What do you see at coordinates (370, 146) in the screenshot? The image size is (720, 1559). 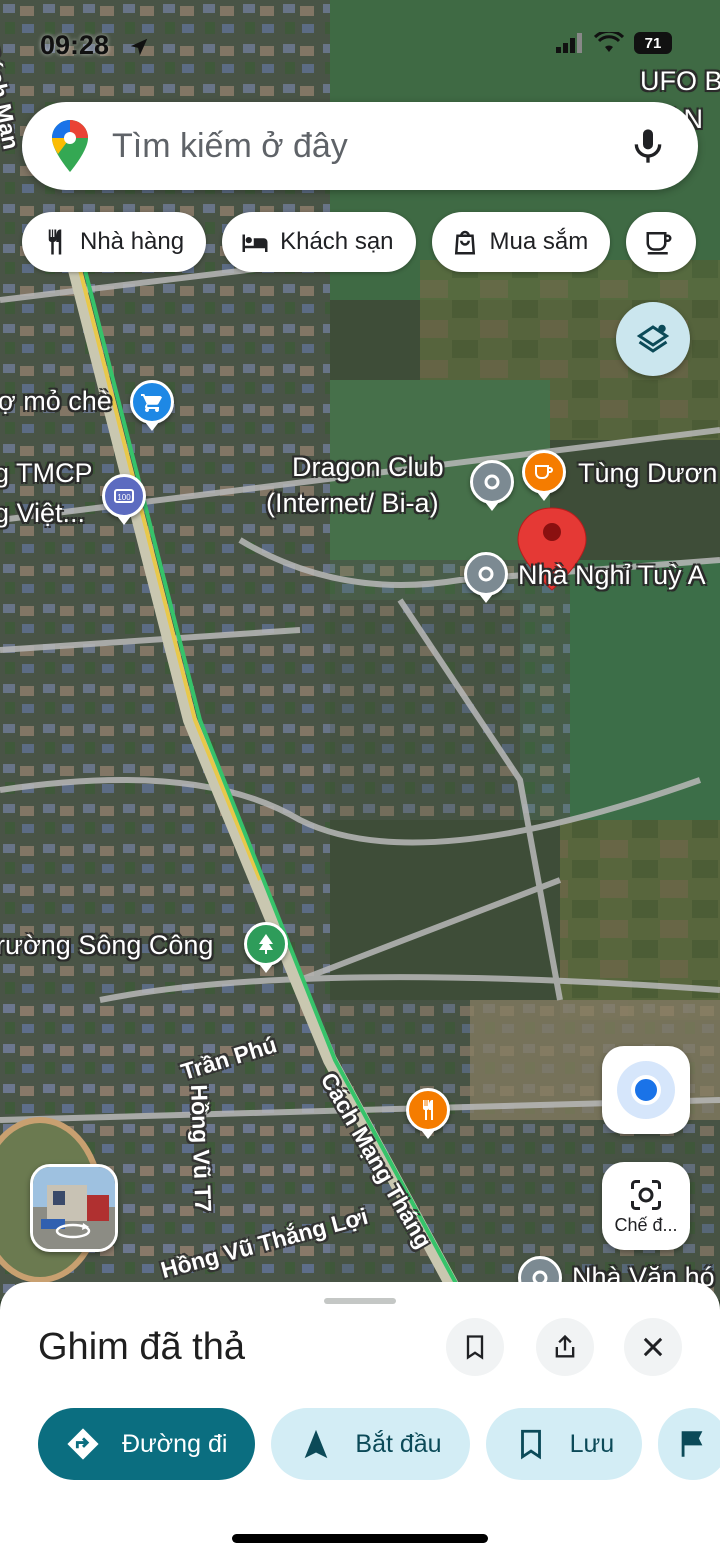 I see `search-input: Tìm kiếm ở đây` at bounding box center [370, 146].